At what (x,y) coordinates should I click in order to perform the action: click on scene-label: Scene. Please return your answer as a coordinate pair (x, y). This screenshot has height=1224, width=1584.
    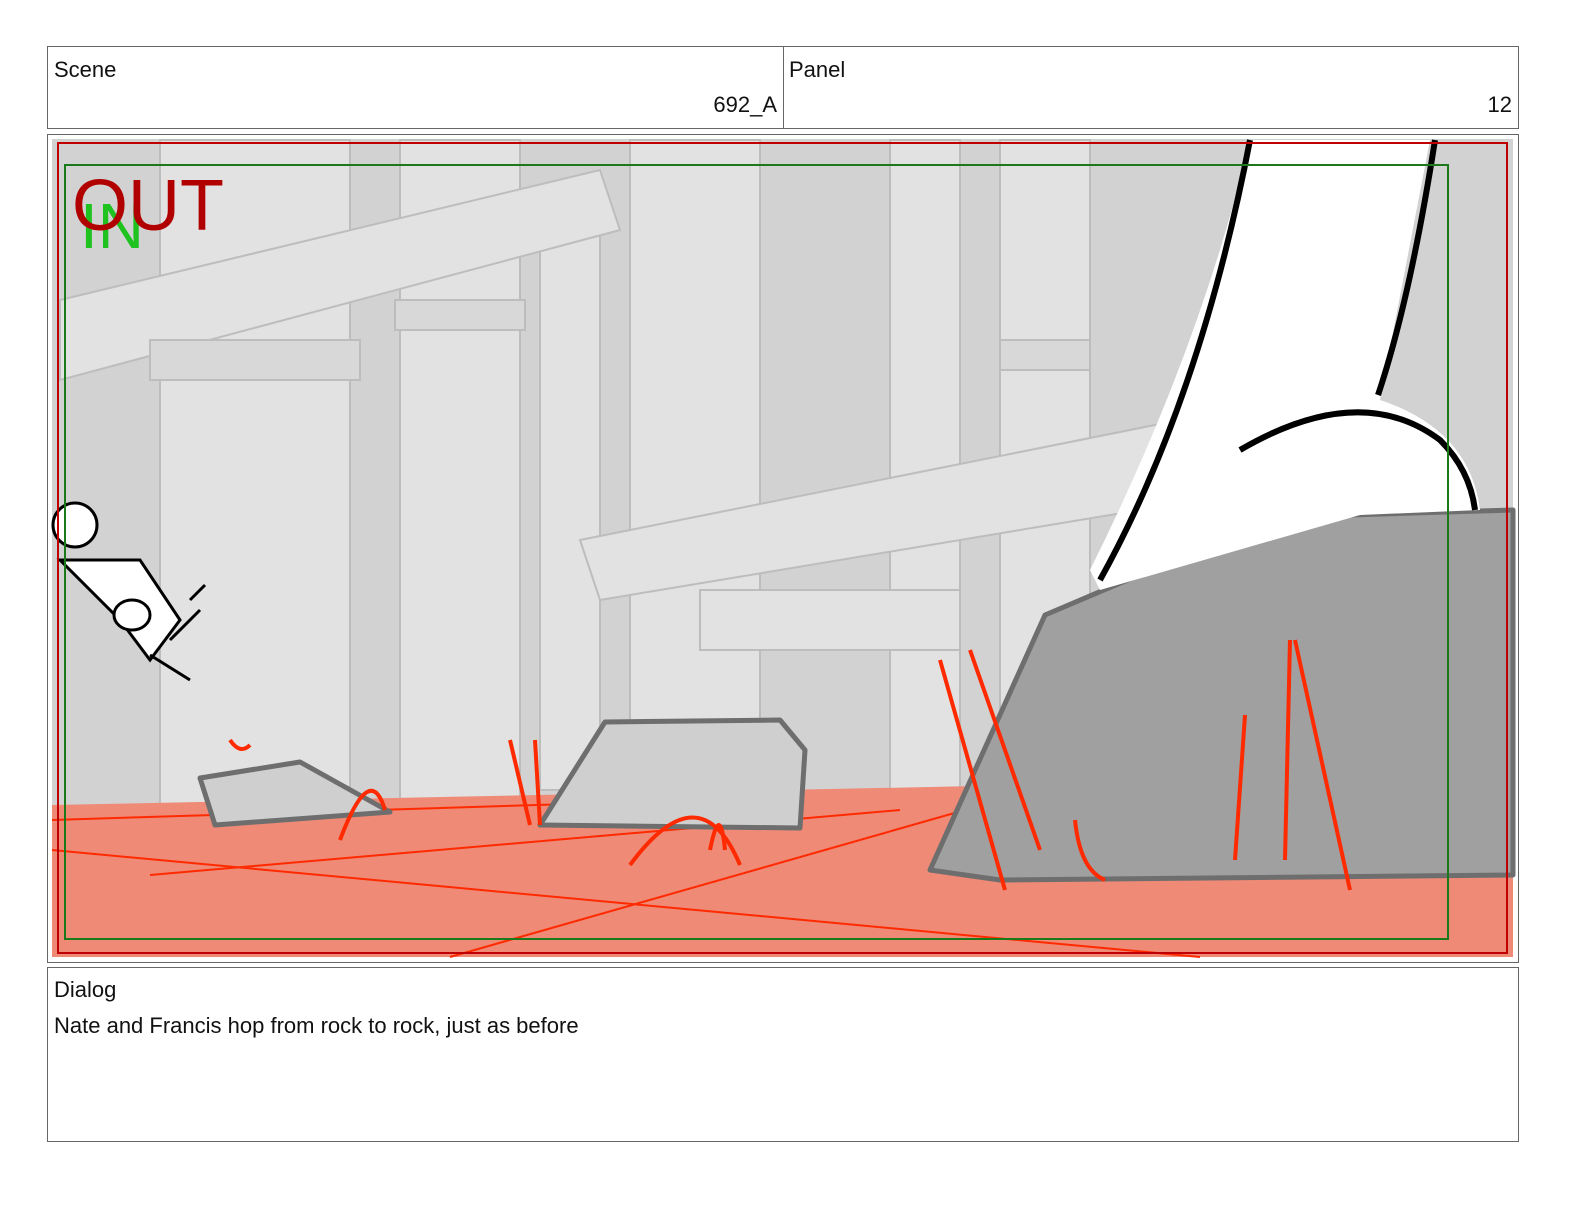
    Looking at the image, I should click on (85, 69).